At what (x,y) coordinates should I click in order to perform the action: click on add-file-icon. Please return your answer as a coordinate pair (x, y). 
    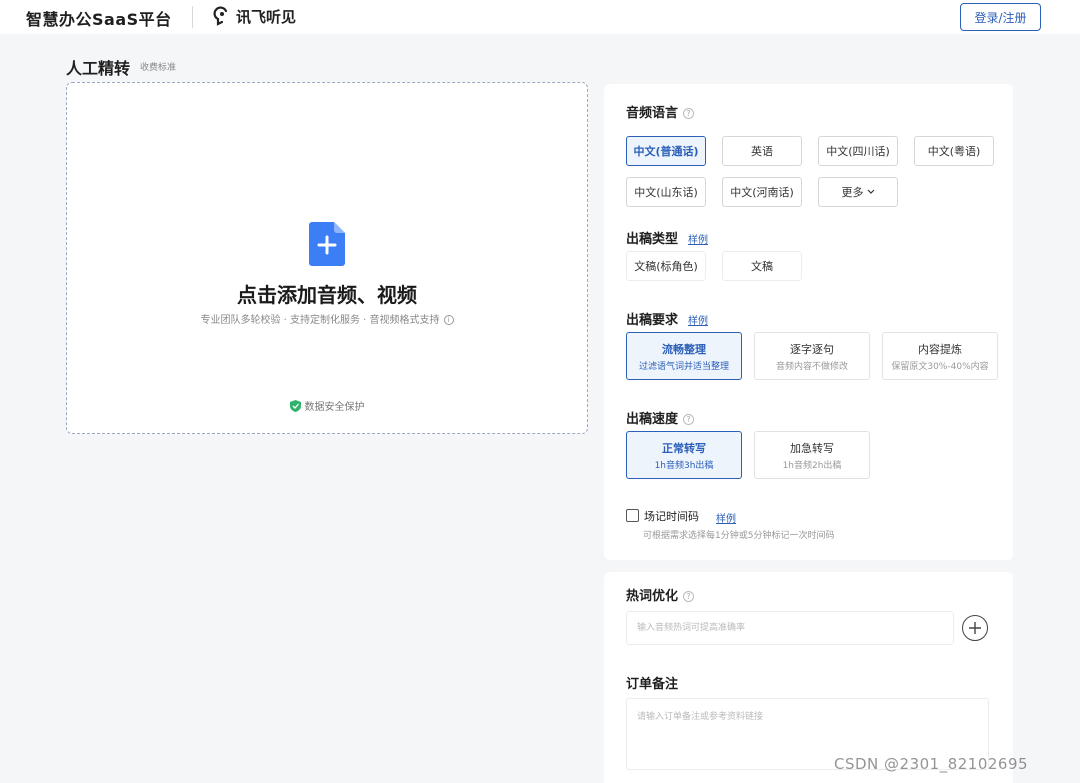
    Looking at the image, I should click on (327, 244).